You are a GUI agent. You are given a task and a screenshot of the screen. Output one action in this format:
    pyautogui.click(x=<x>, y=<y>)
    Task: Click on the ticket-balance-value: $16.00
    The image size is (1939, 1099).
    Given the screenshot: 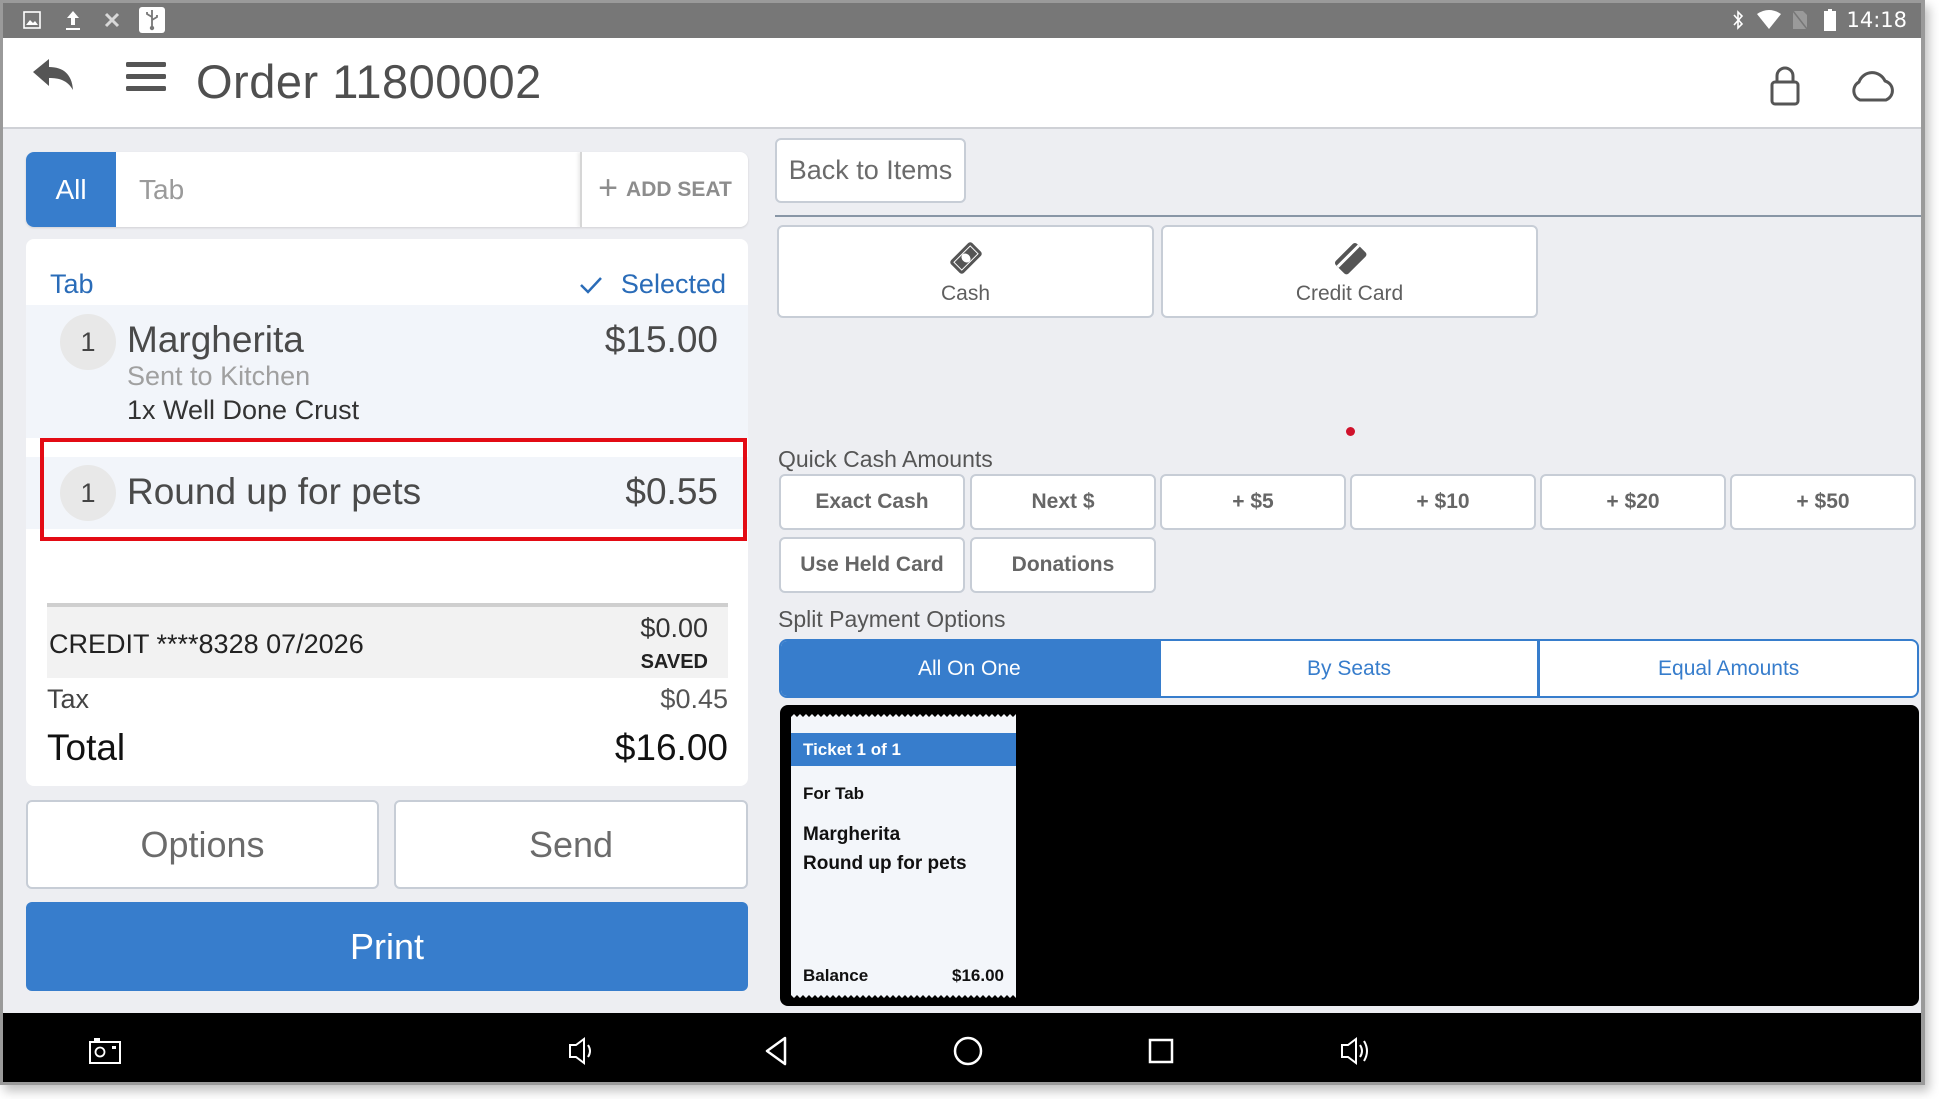 What is the action you would take?
    pyautogui.click(x=978, y=975)
    